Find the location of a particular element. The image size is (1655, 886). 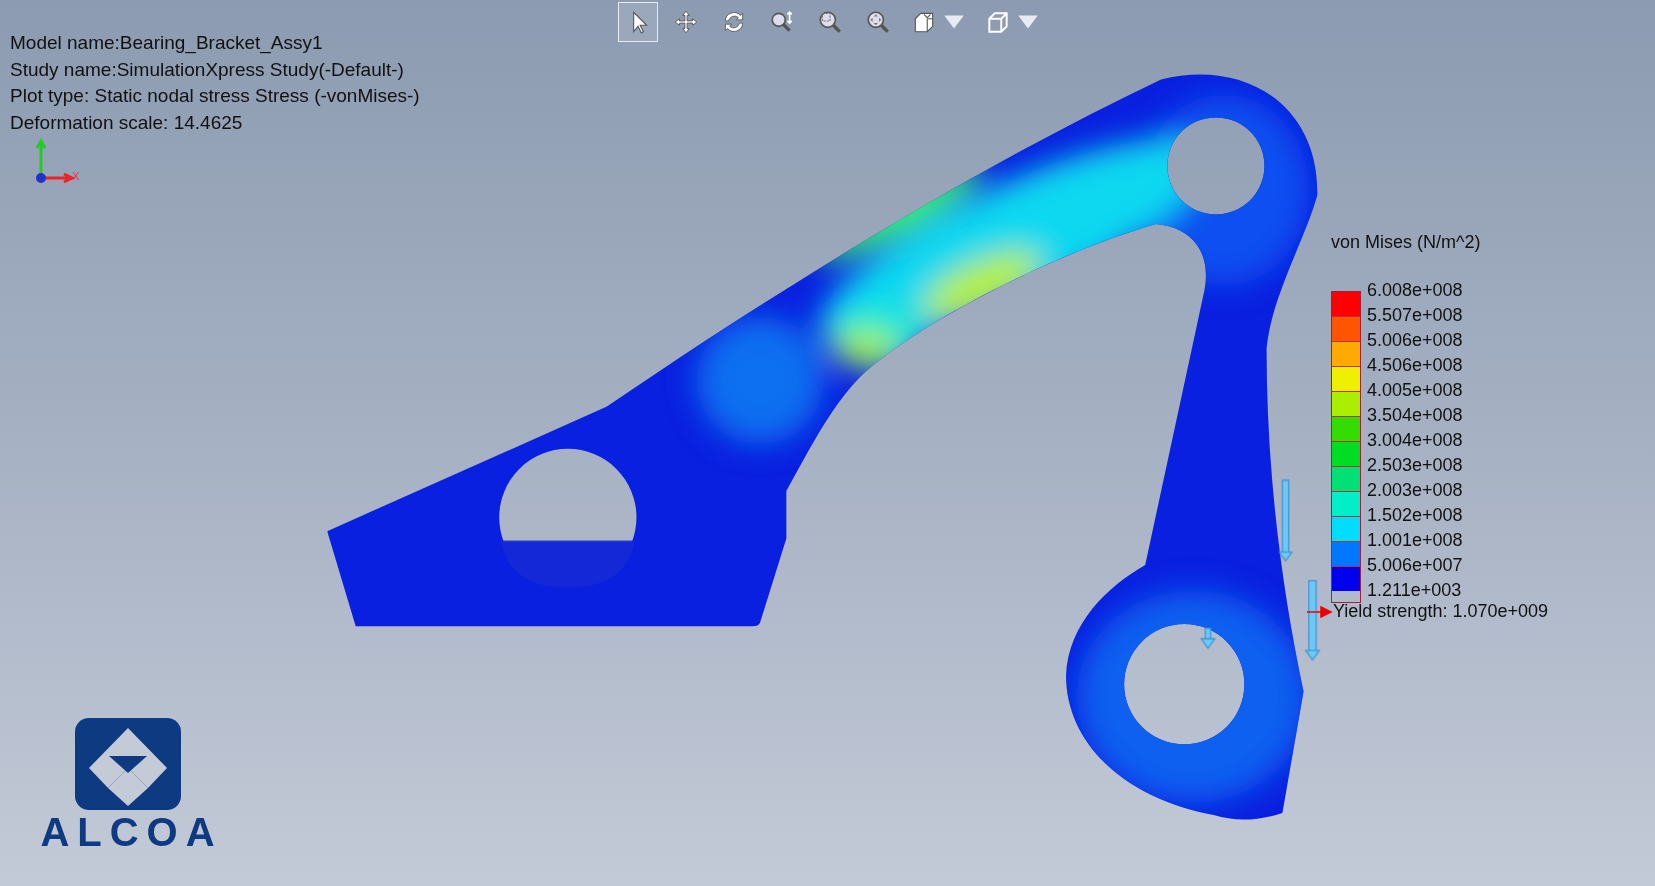

plot-info-text: Study name:SimulationXpress Study(-Default-) is located at coordinates (207, 69).